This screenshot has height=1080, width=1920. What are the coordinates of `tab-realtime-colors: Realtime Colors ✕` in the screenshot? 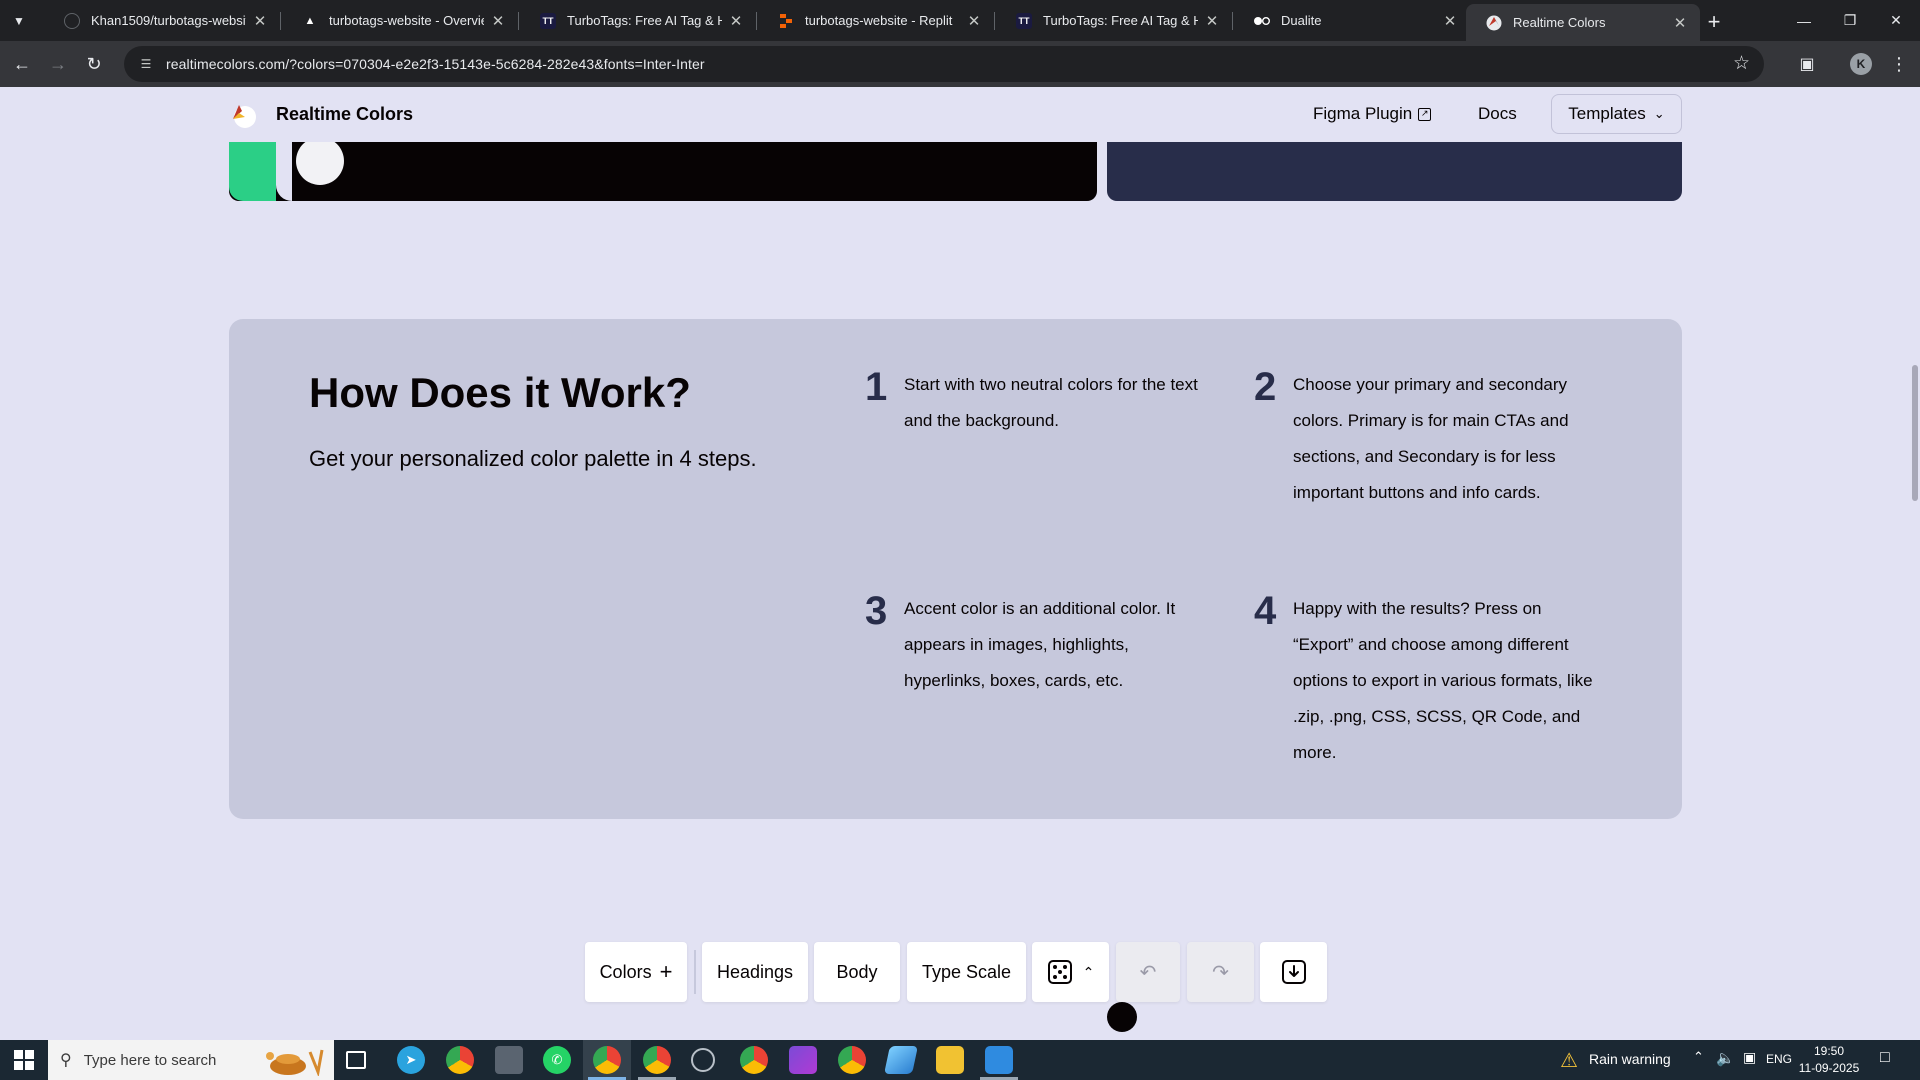 It's located at (1583, 22).